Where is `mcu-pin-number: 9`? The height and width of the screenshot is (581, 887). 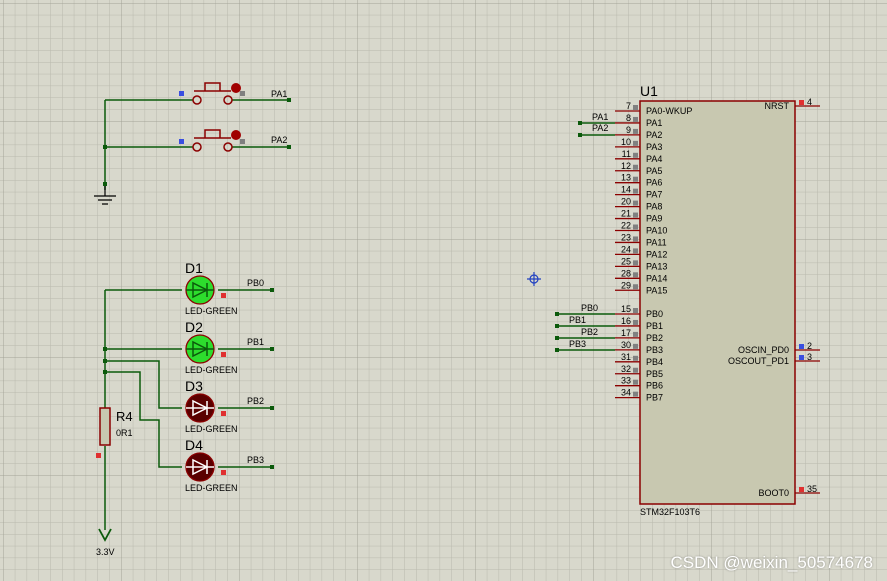
mcu-pin-number: 9 is located at coordinates (628, 130).